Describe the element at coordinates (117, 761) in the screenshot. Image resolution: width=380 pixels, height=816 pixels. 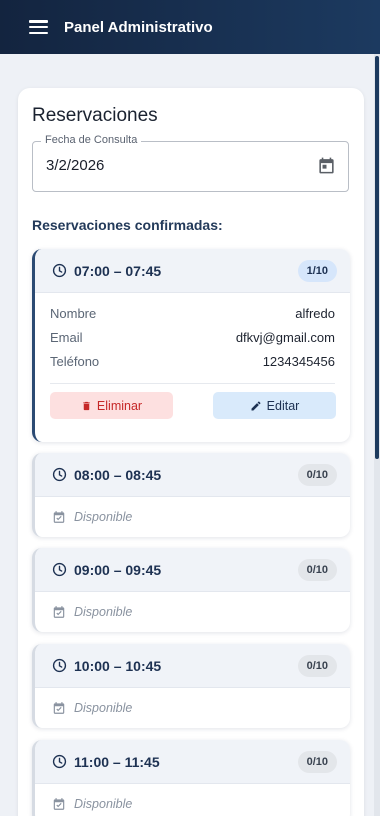
I see `time-slot-label: 11:00 – 11:45` at that location.